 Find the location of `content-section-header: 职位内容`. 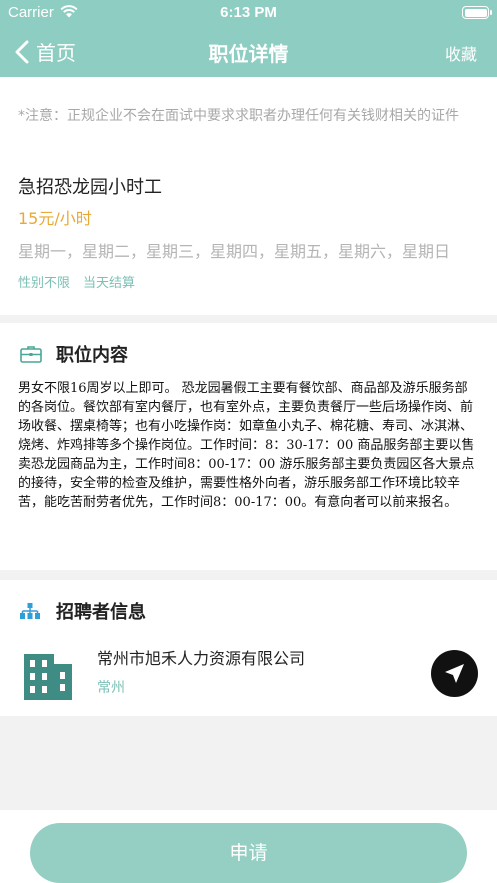

content-section-header: 职位内容 is located at coordinates (74, 354).